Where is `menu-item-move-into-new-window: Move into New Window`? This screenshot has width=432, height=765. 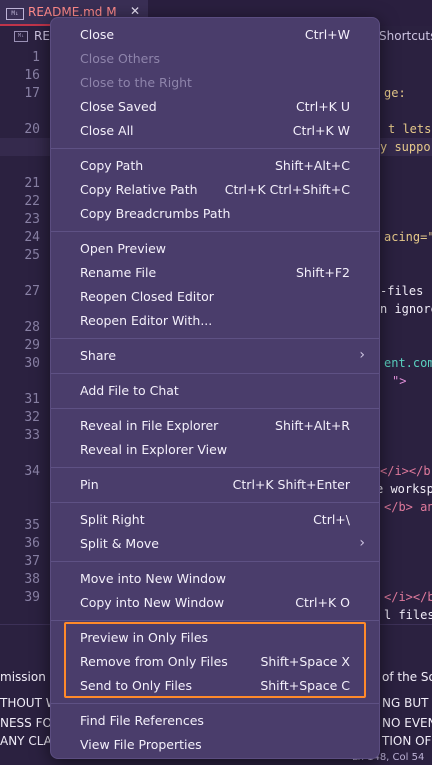 menu-item-move-into-new-window: Move into New Window is located at coordinates (215, 579).